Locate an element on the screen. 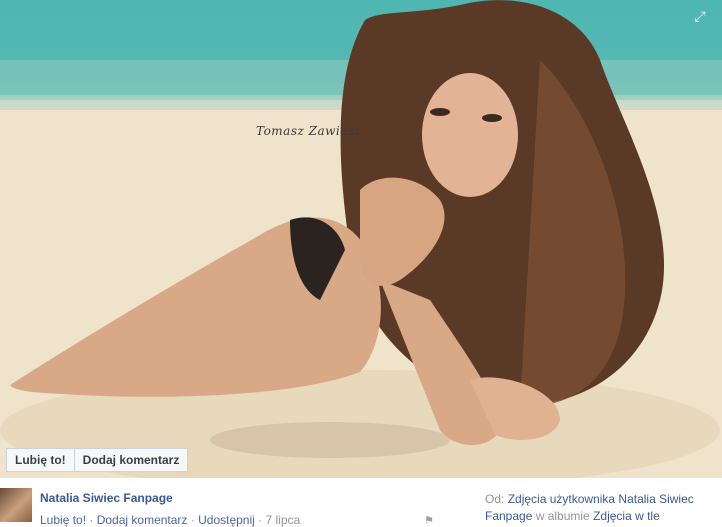 The width and height of the screenshot is (722, 527). photo-action-bar: Lubię to! Dodaj komentarz is located at coordinates (97, 460).